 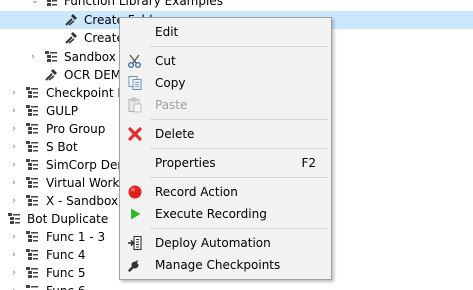 I want to click on scissors-icon, so click(x=134, y=61).